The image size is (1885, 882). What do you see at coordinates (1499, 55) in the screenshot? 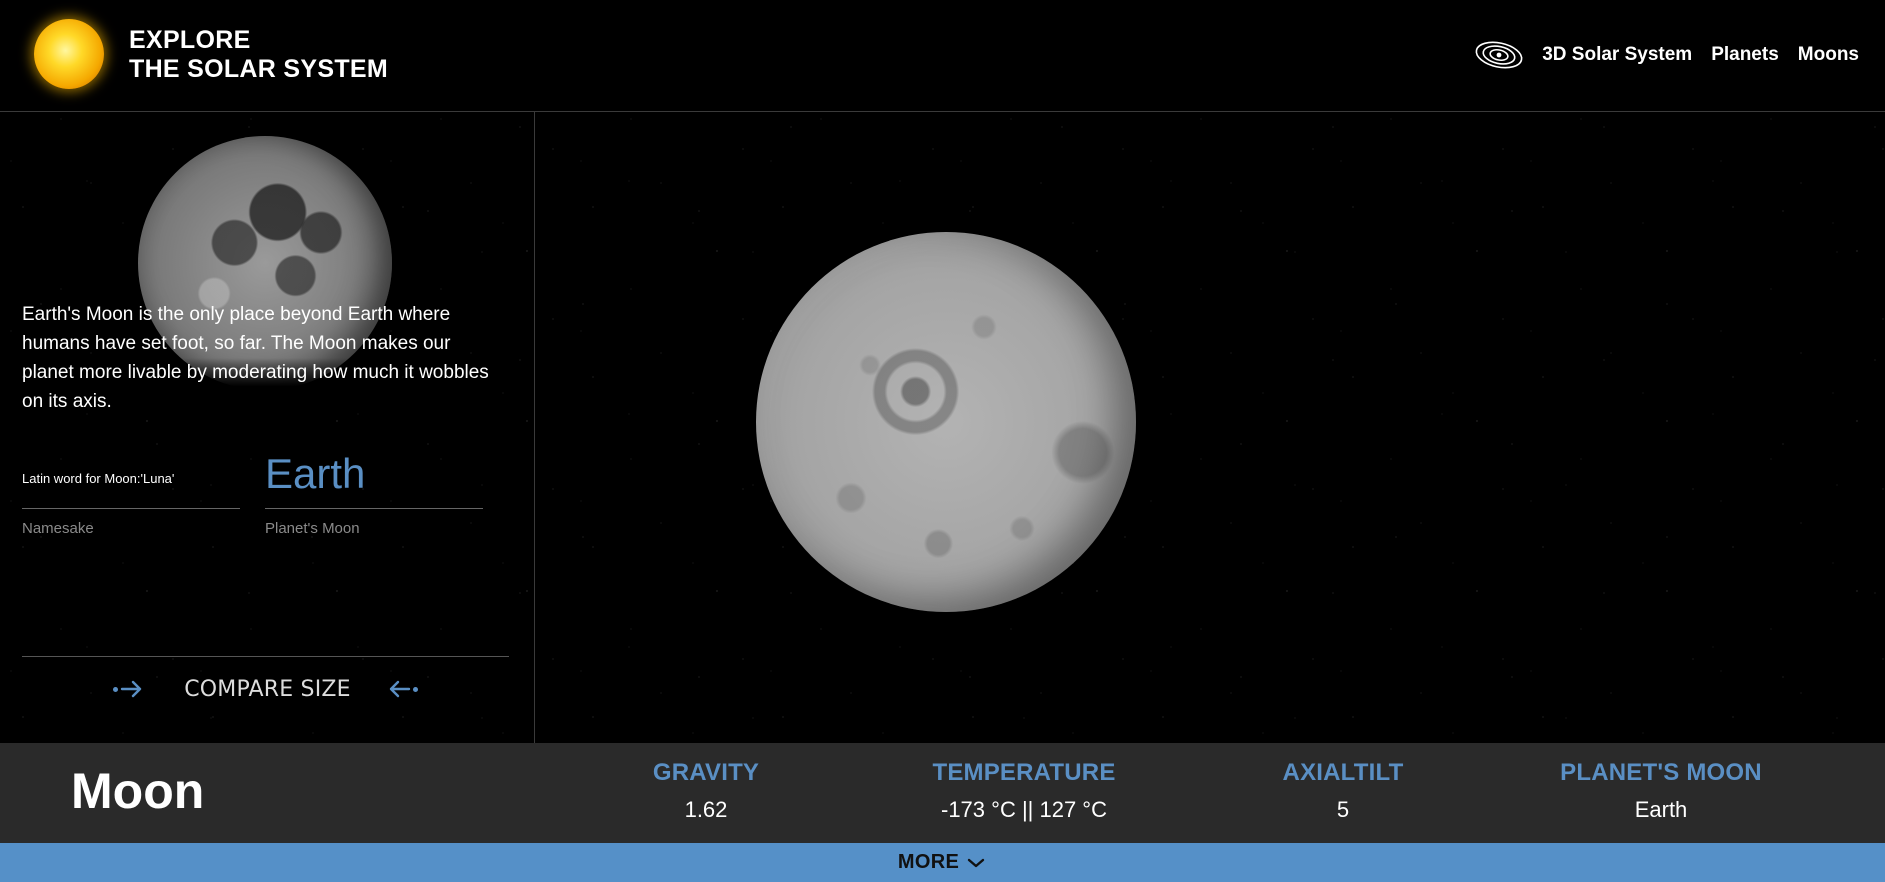
I see `orbits-icon` at bounding box center [1499, 55].